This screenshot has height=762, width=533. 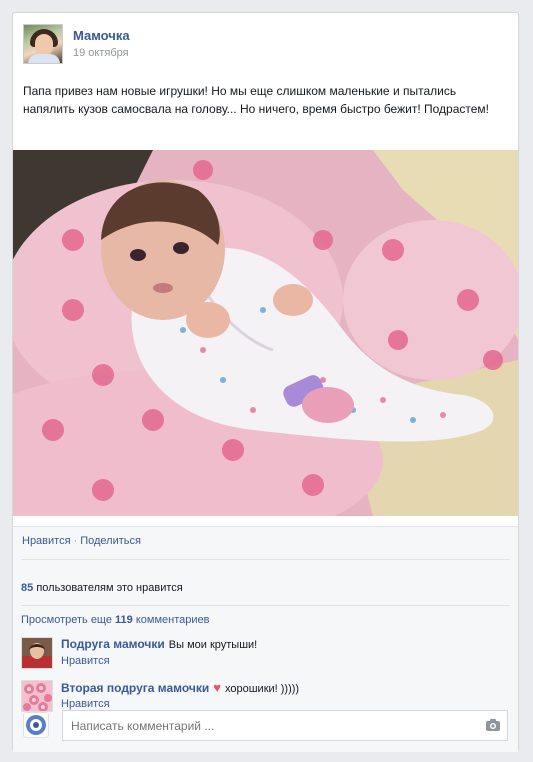 I want to click on comment-author: Подруга мамочки Вы мои крутыши!, so click(x=159, y=644).